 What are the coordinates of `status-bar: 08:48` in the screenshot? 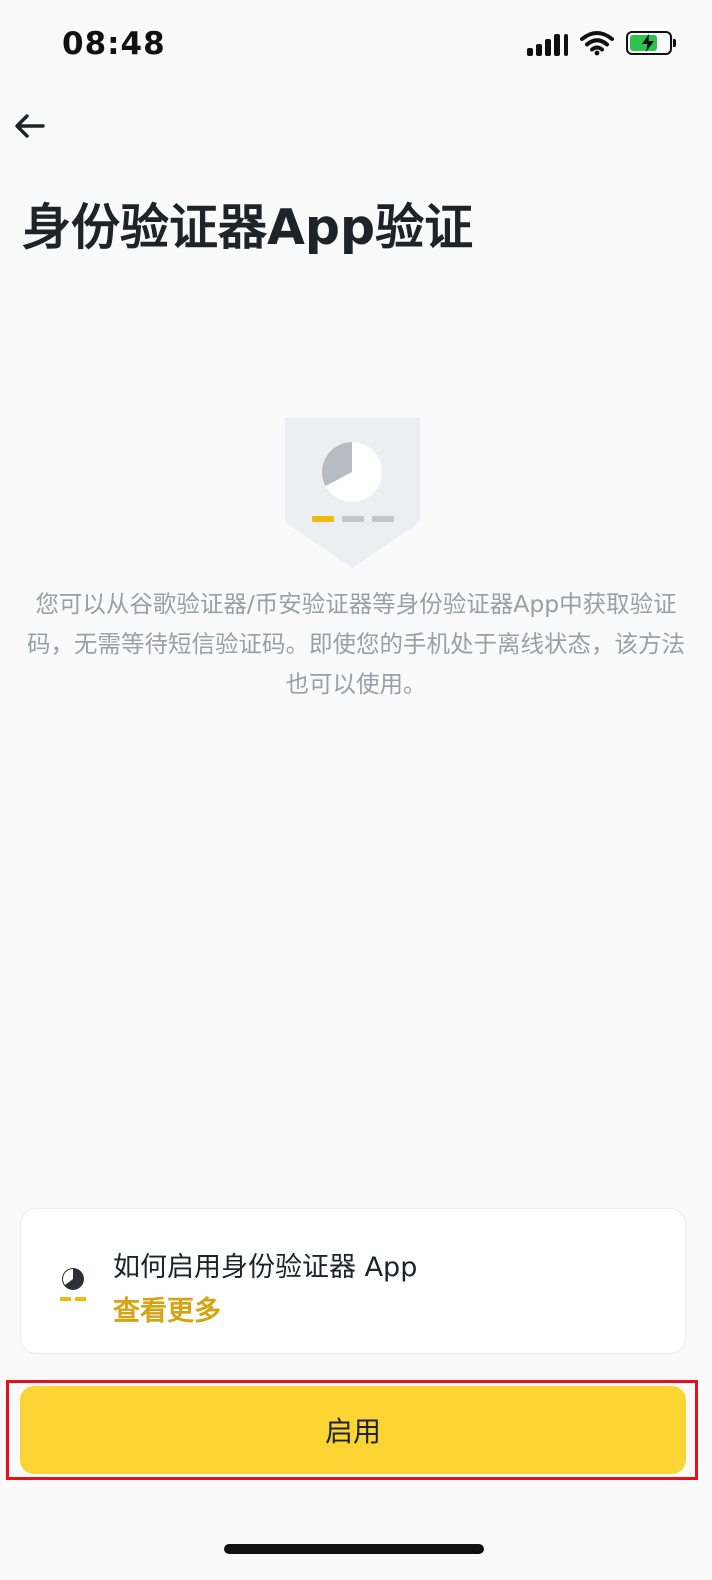 It's located at (356, 46).